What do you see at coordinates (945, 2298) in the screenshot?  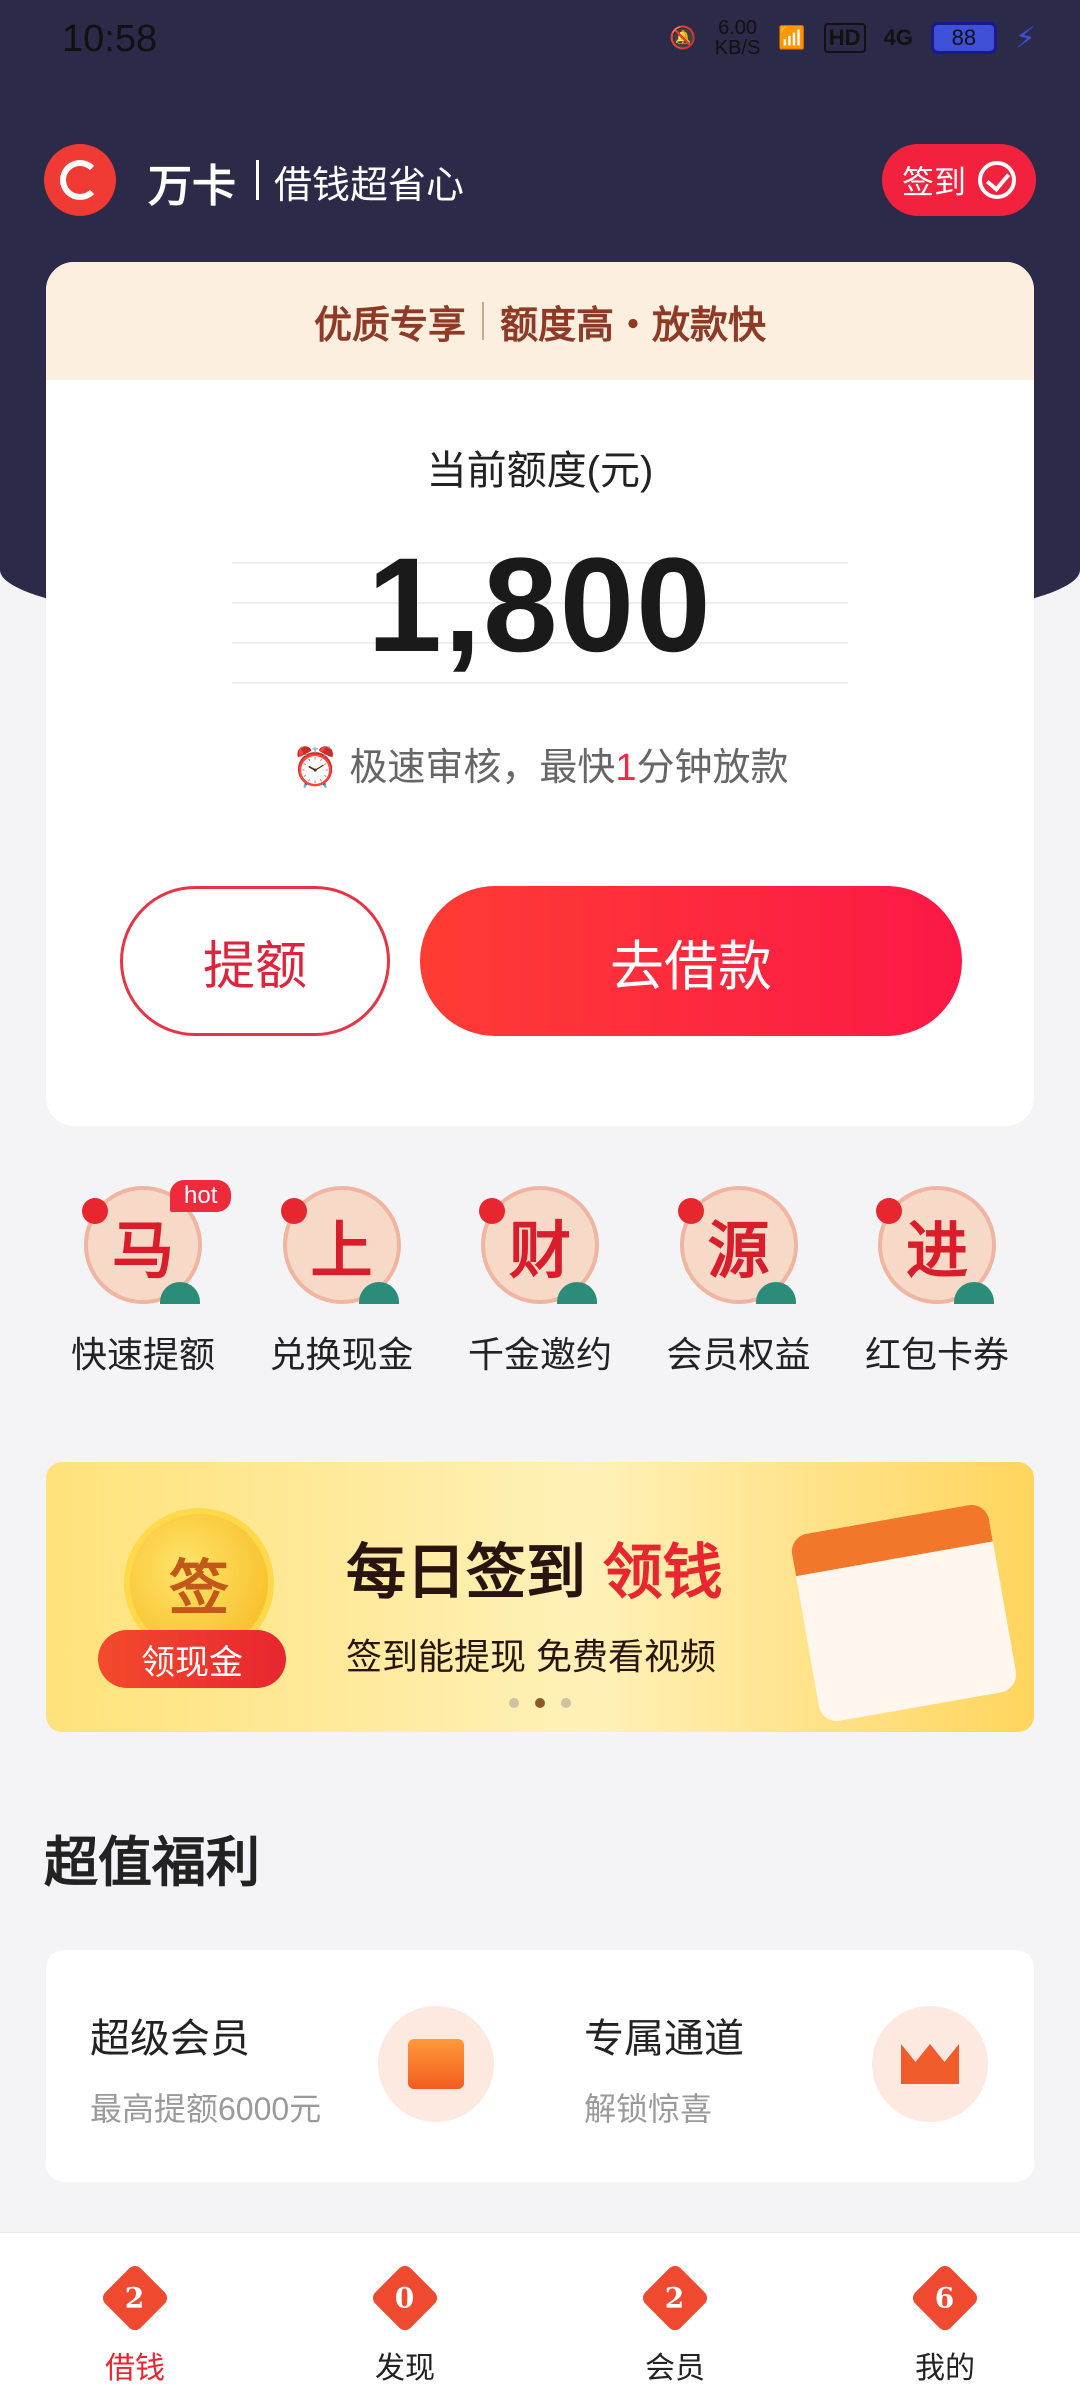 I see `mine-tab-icon: 6` at bounding box center [945, 2298].